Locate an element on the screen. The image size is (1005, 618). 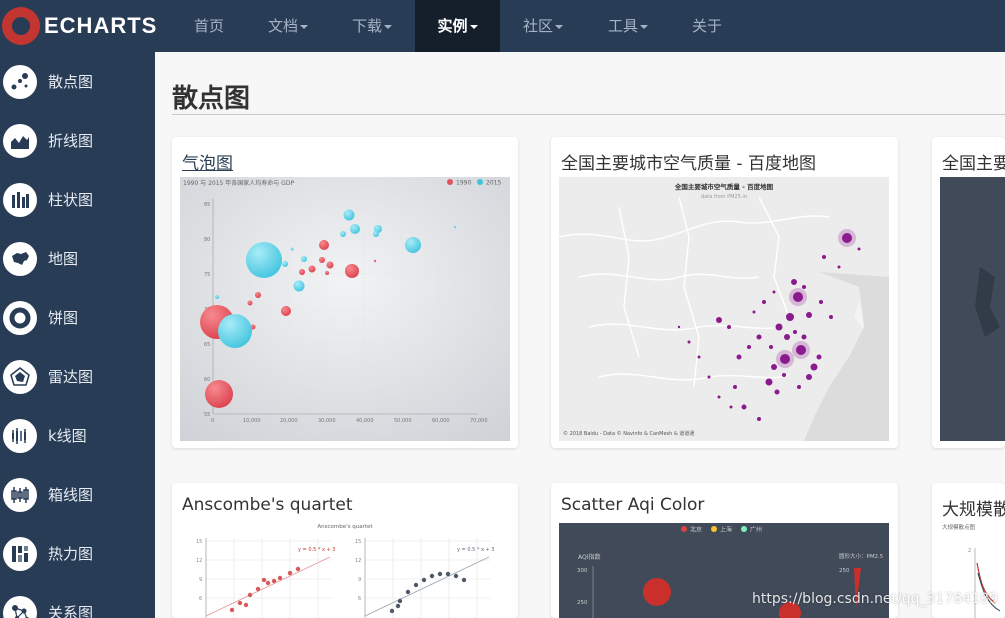
size-tick: 250 is located at coordinates (844, 571).